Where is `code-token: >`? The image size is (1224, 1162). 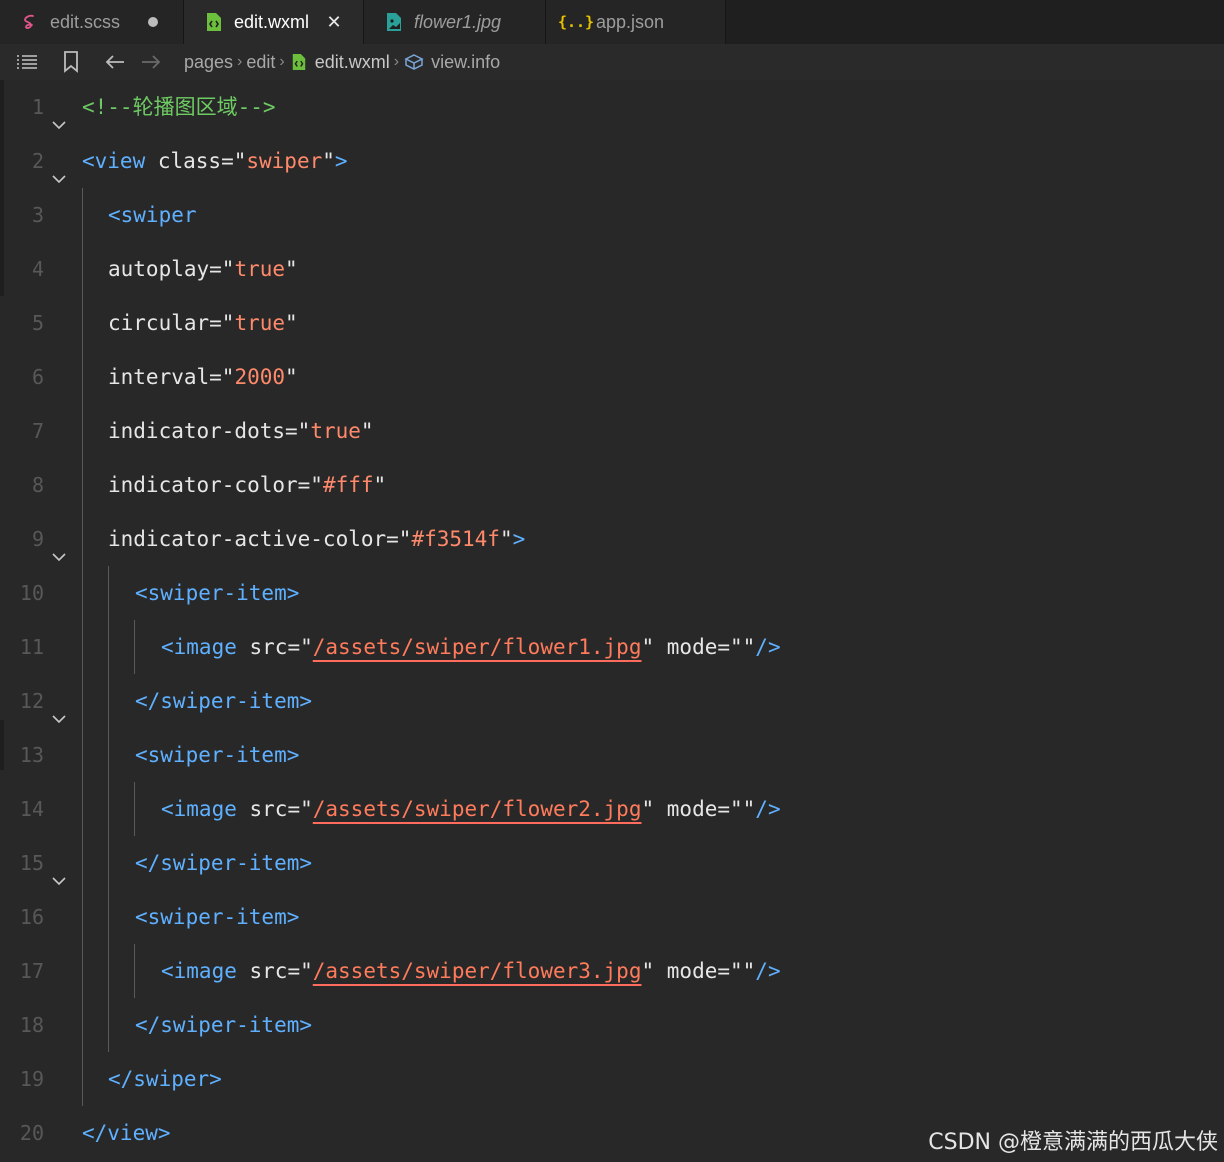
code-token: > is located at coordinates (519, 539).